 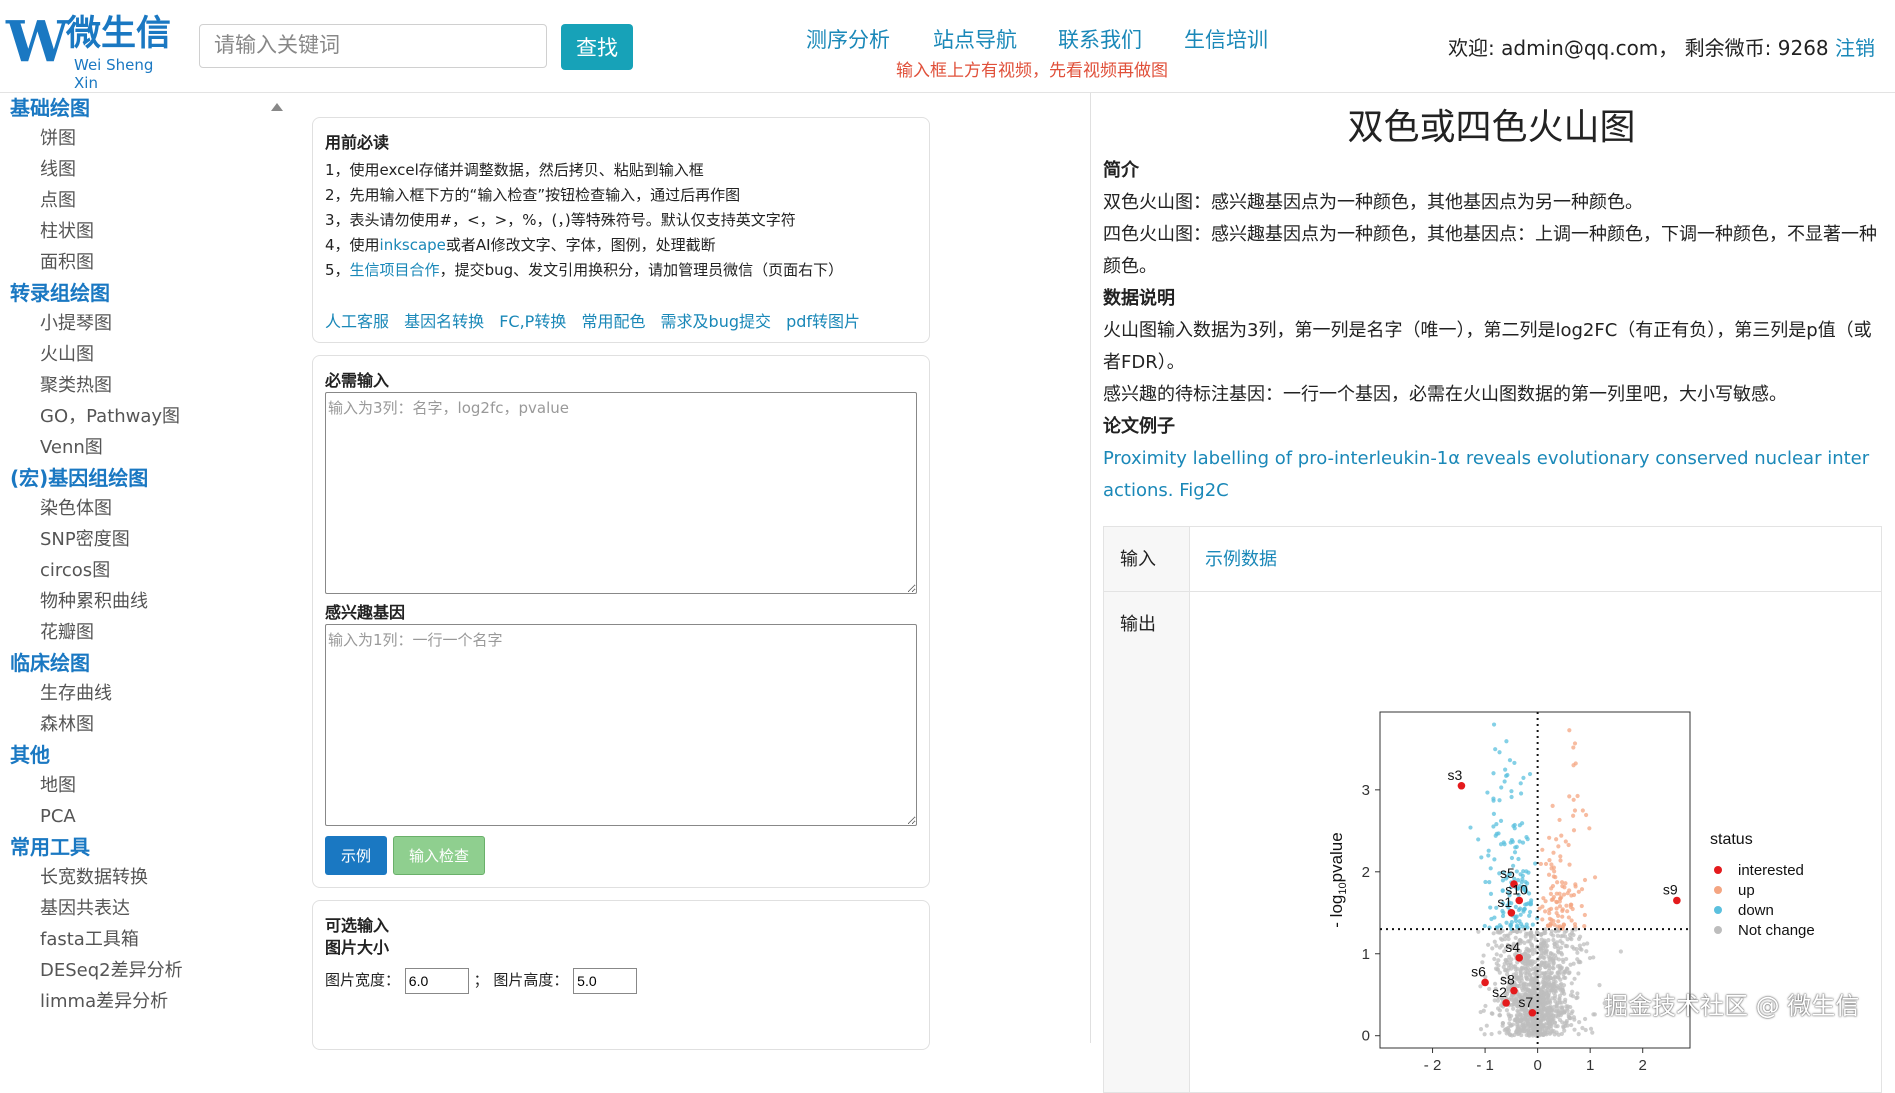 I want to click on x-tick-label: 0, so click(x=1537, y=1064).